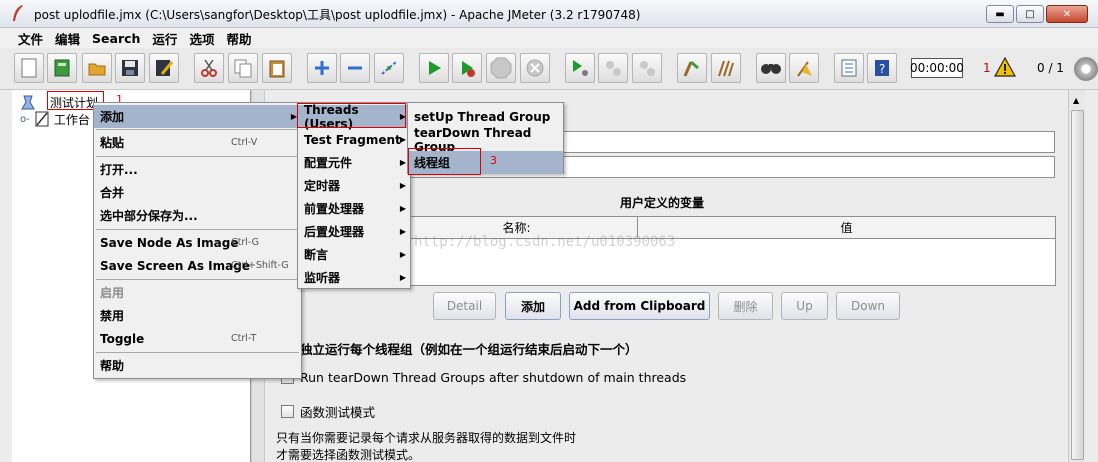  What do you see at coordinates (130, 68) in the screenshot?
I see `save-icon` at bounding box center [130, 68].